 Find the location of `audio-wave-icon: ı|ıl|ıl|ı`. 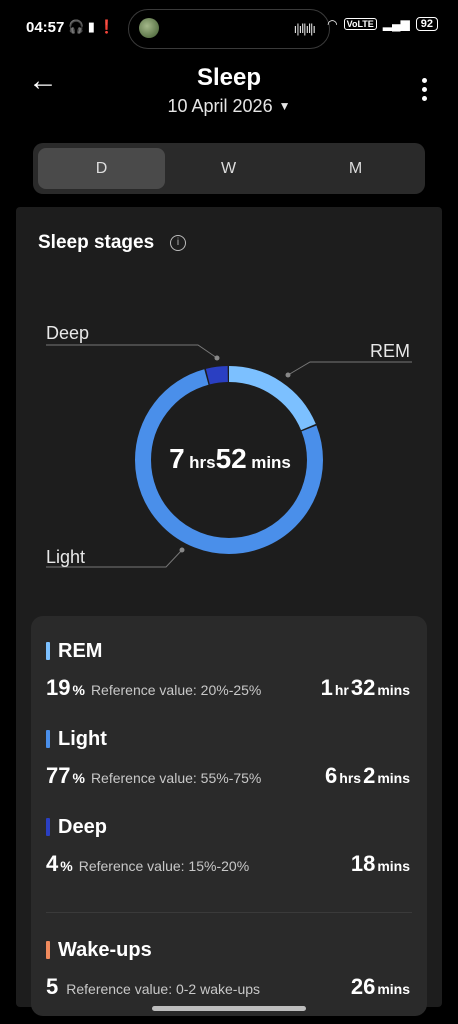

audio-wave-icon: ı|ıl|ıl|ı is located at coordinates (304, 28).